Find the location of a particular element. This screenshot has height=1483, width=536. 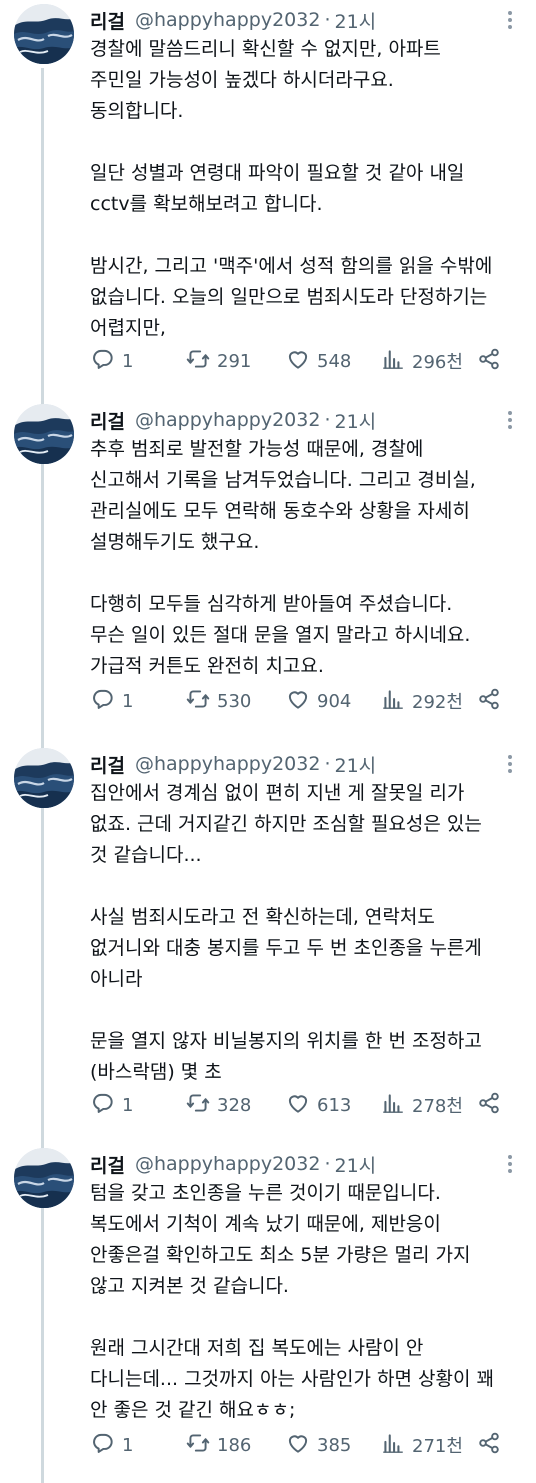

tweet-actions: 1 530 904 292천 is located at coordinates (300, 701).